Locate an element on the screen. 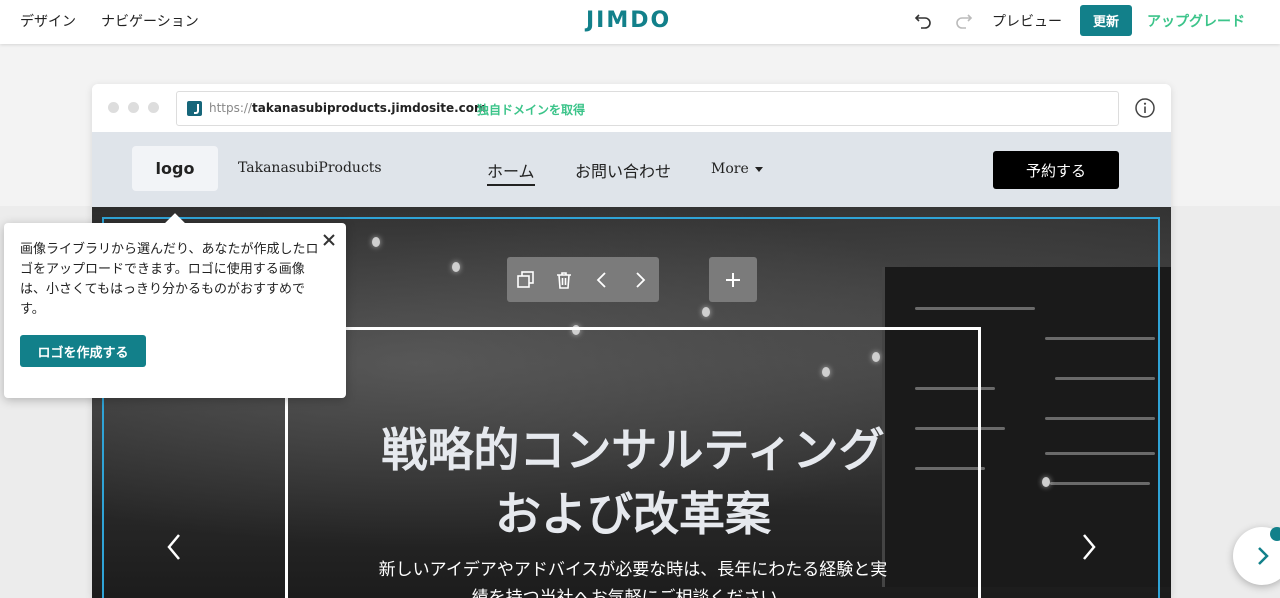 This screenshot has height=598, width=1280. block-toolbar is located at coordinates (583, 279).